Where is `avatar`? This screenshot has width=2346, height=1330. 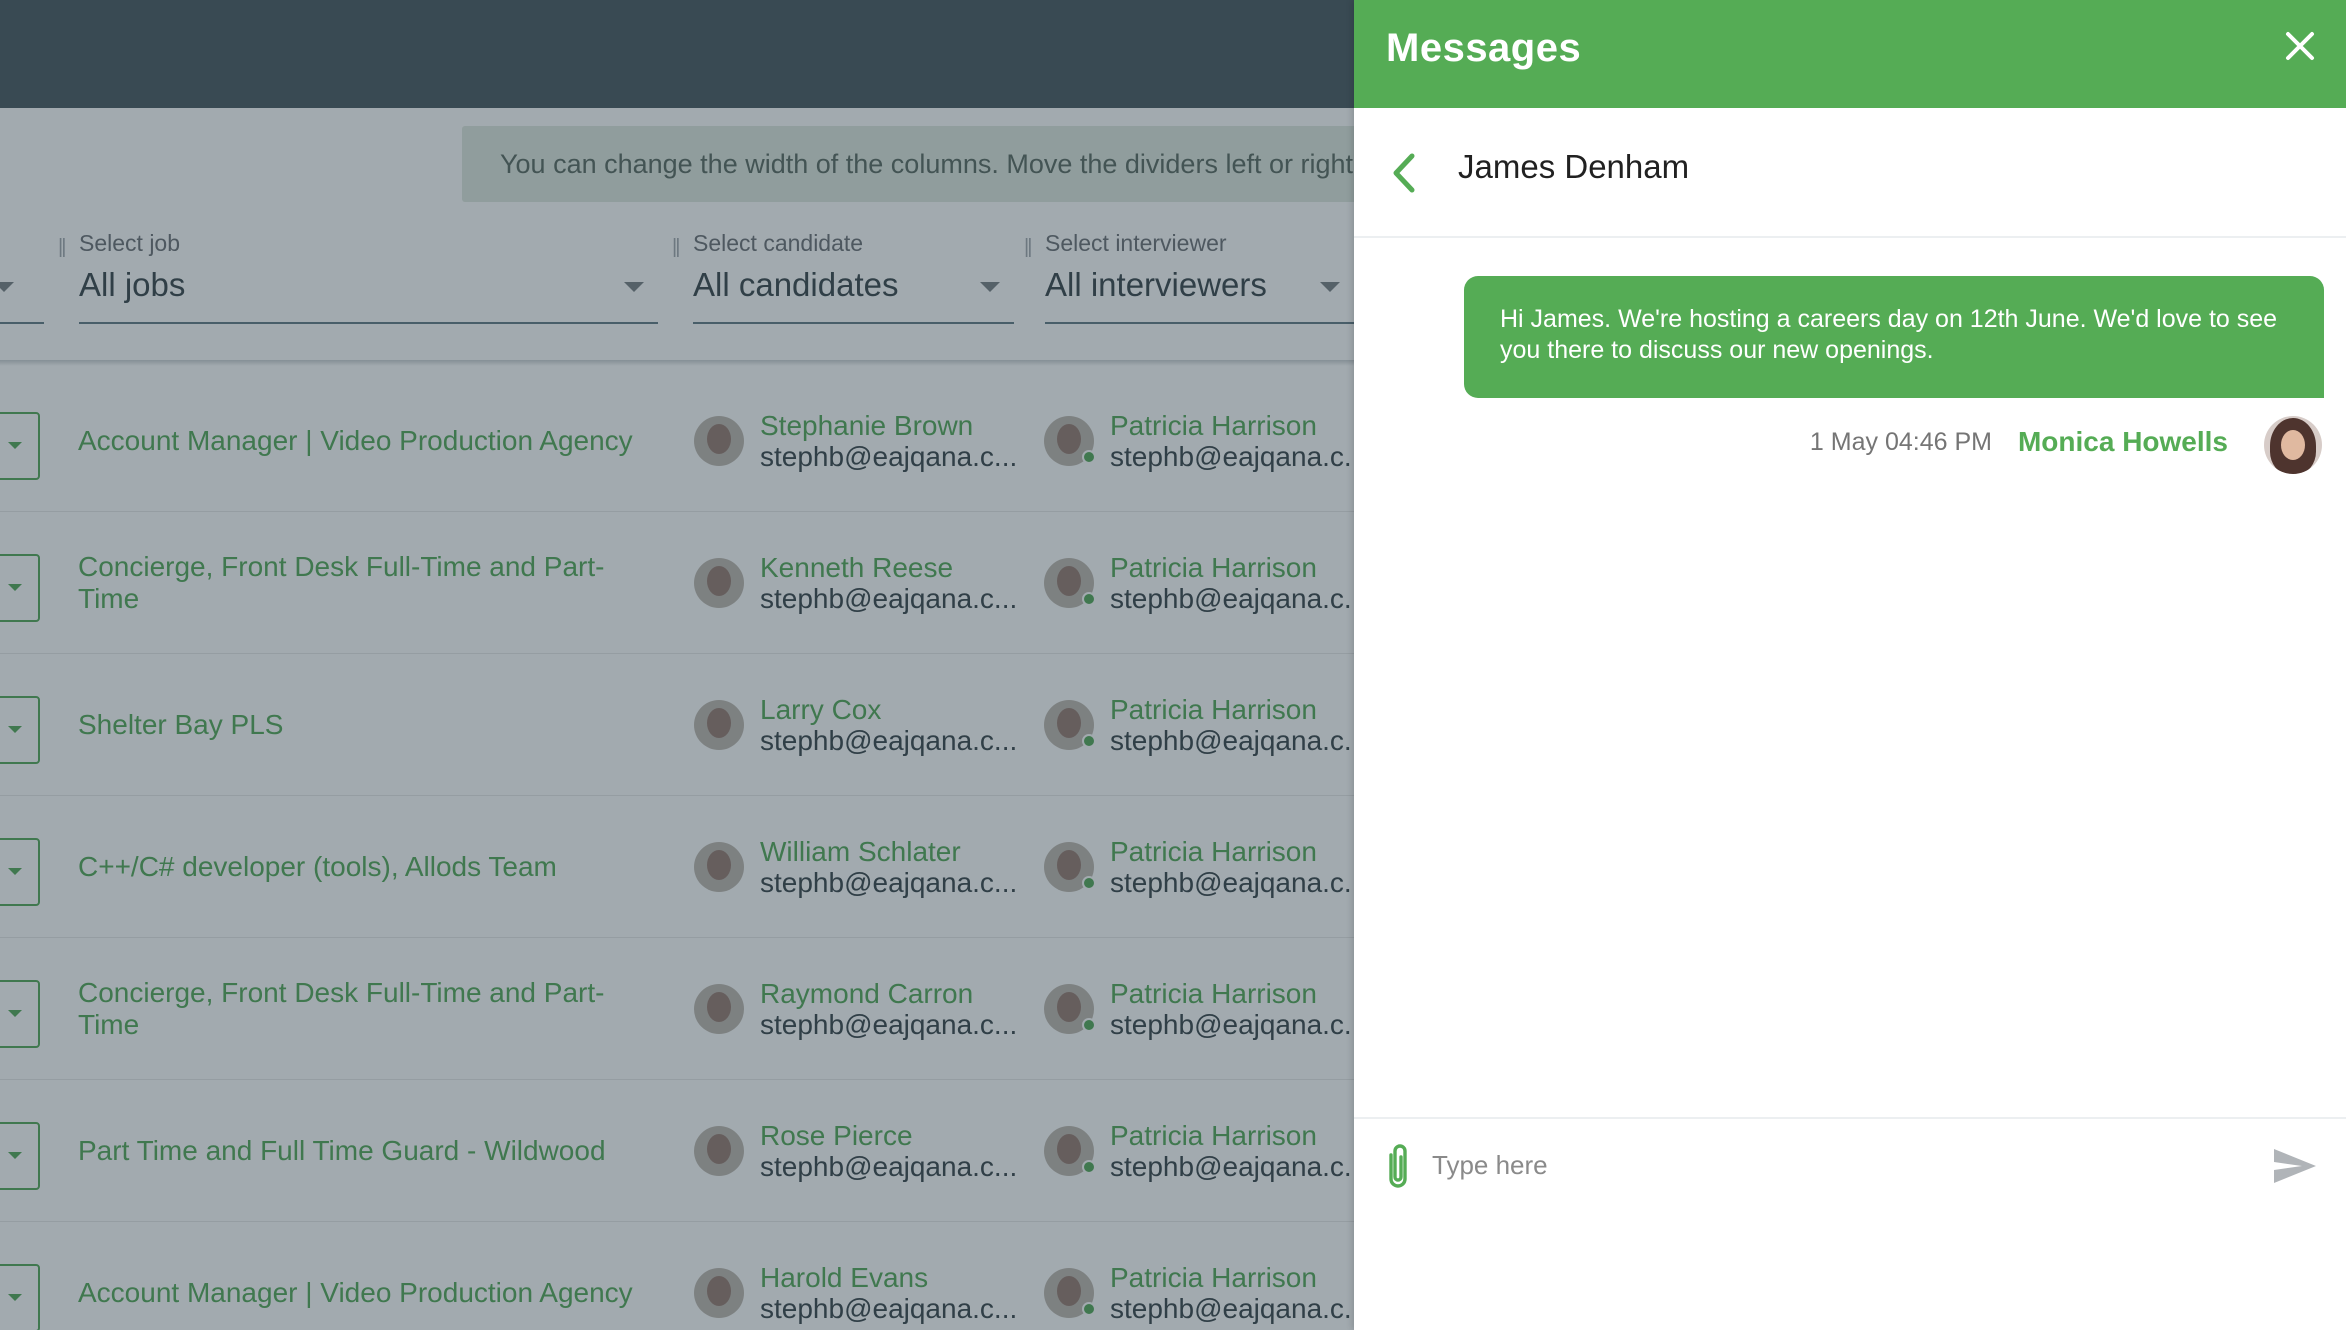
avatar is located at coordinates (2293, 445).